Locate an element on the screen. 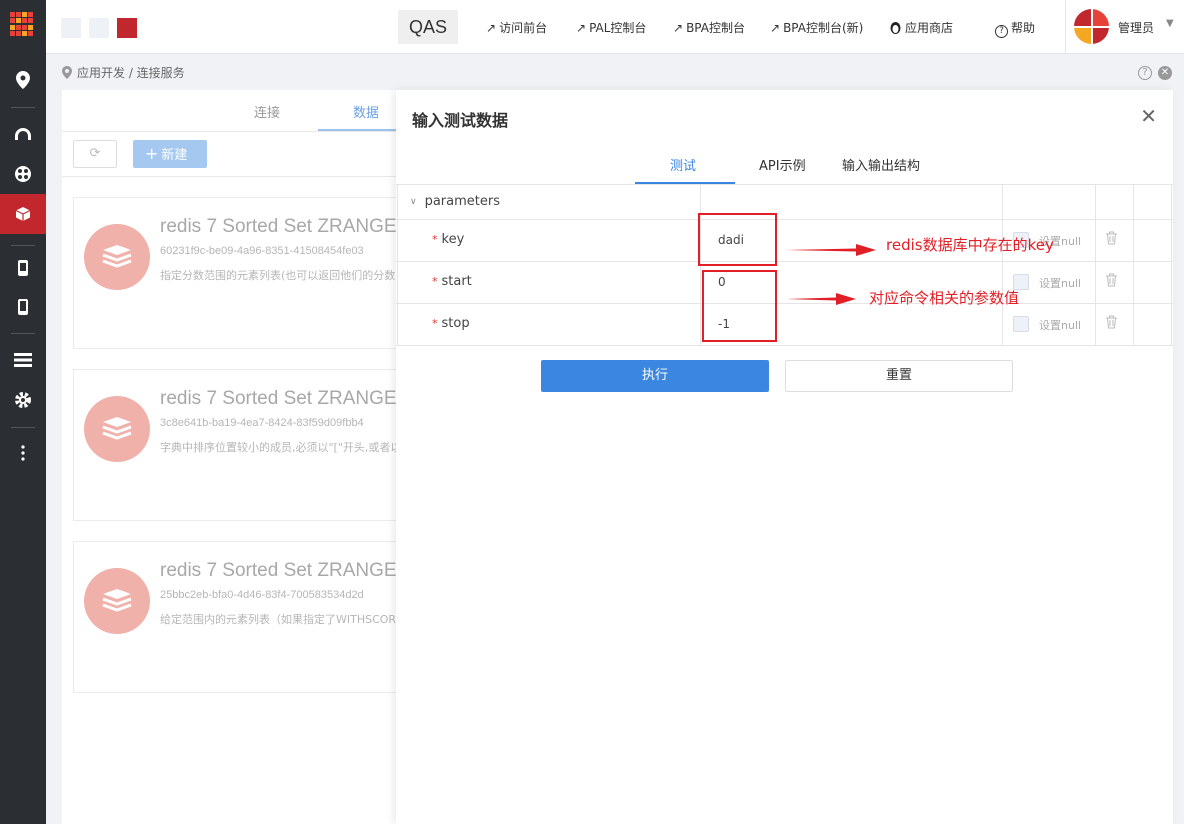 This screenshot has height=824, width=1184. panel-tabs: 连接 数据 is located at coordinates (232, 111).